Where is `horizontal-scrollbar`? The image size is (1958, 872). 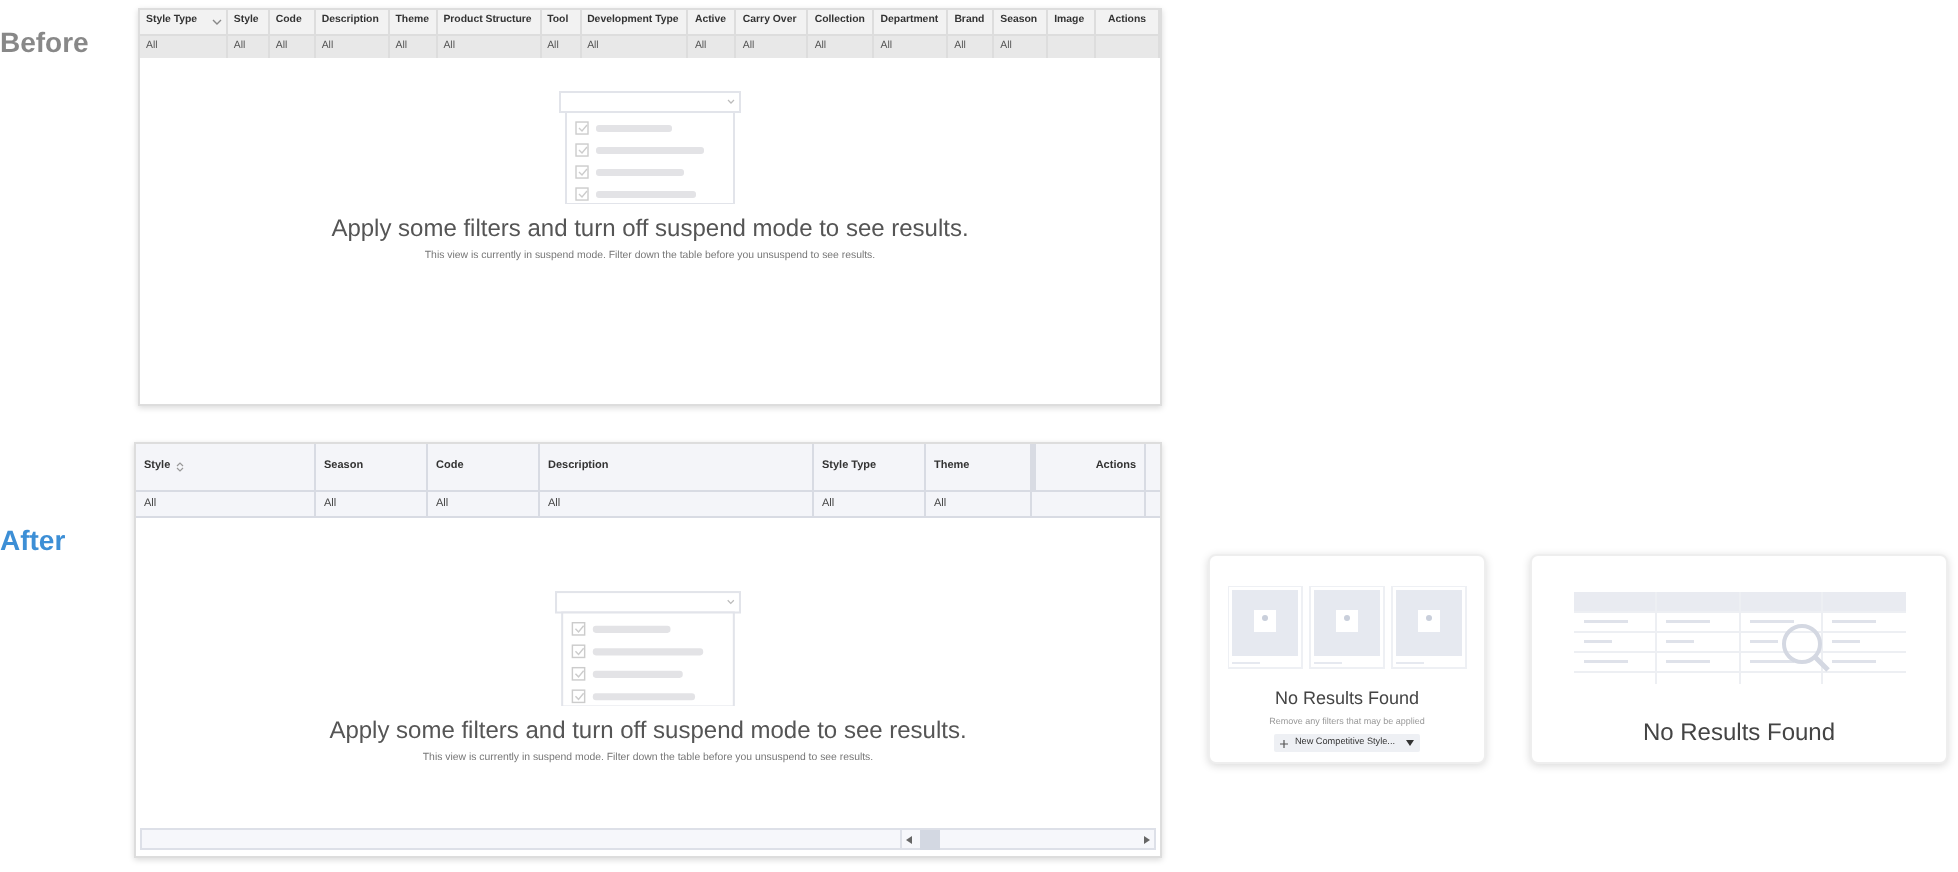 horizontal-scrollbar is located at coordinates (648, 839).